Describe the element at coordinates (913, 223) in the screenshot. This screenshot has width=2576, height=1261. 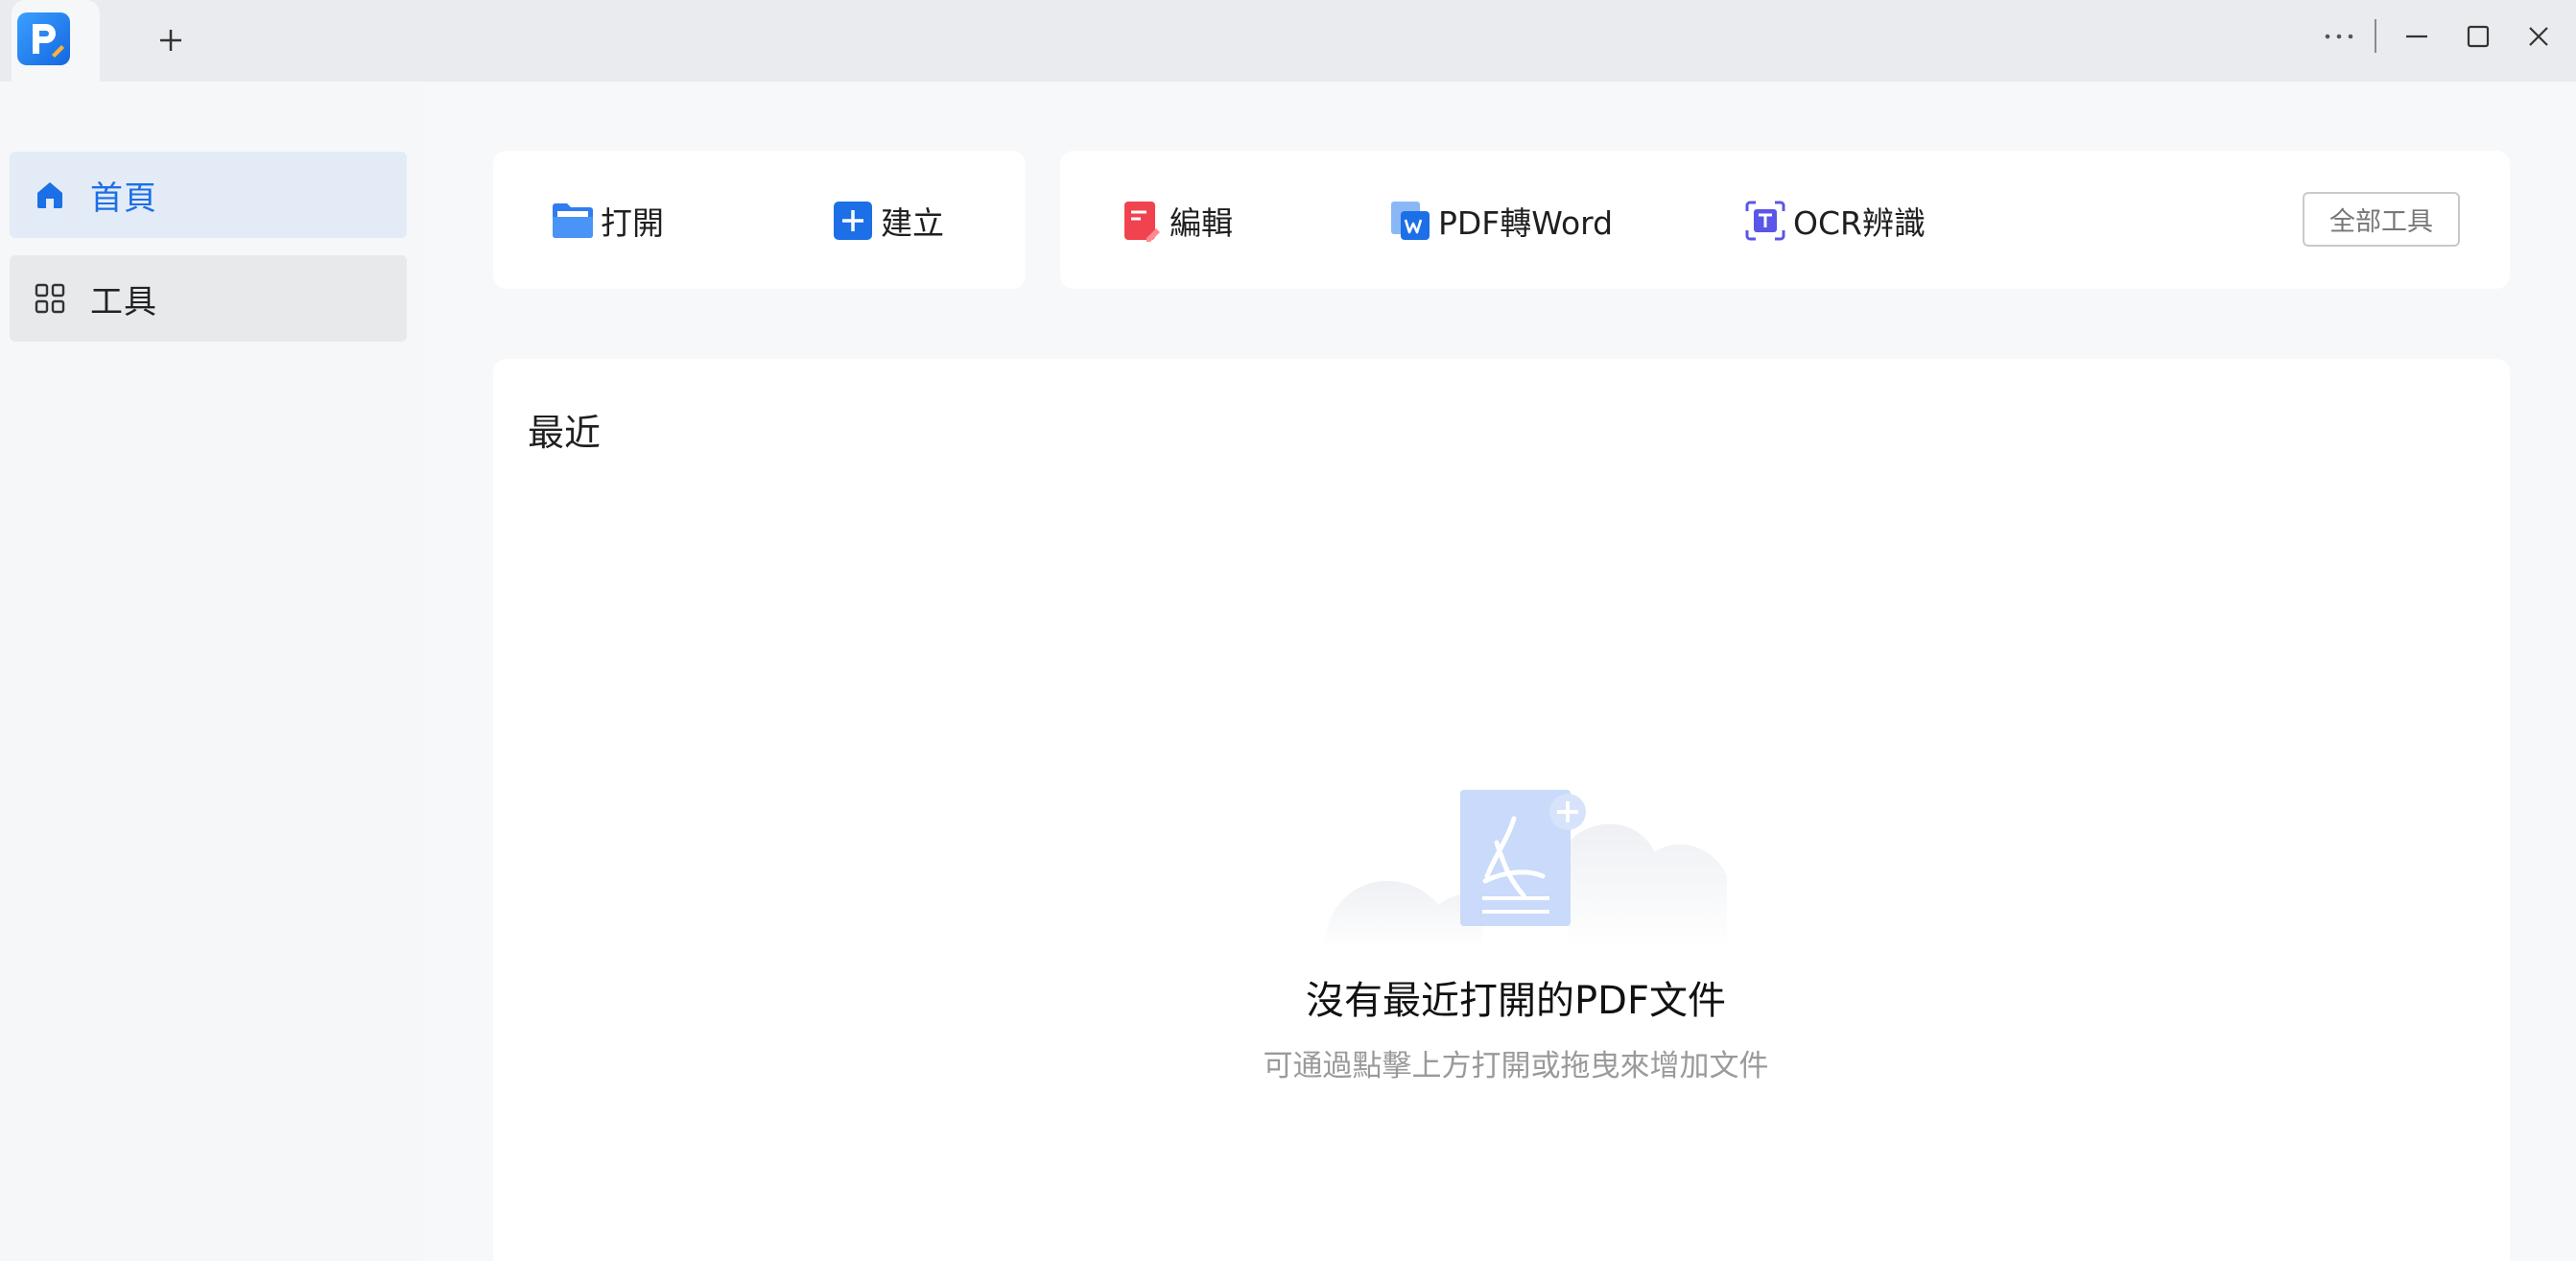
I see `create-button-label: 建立` at that location.